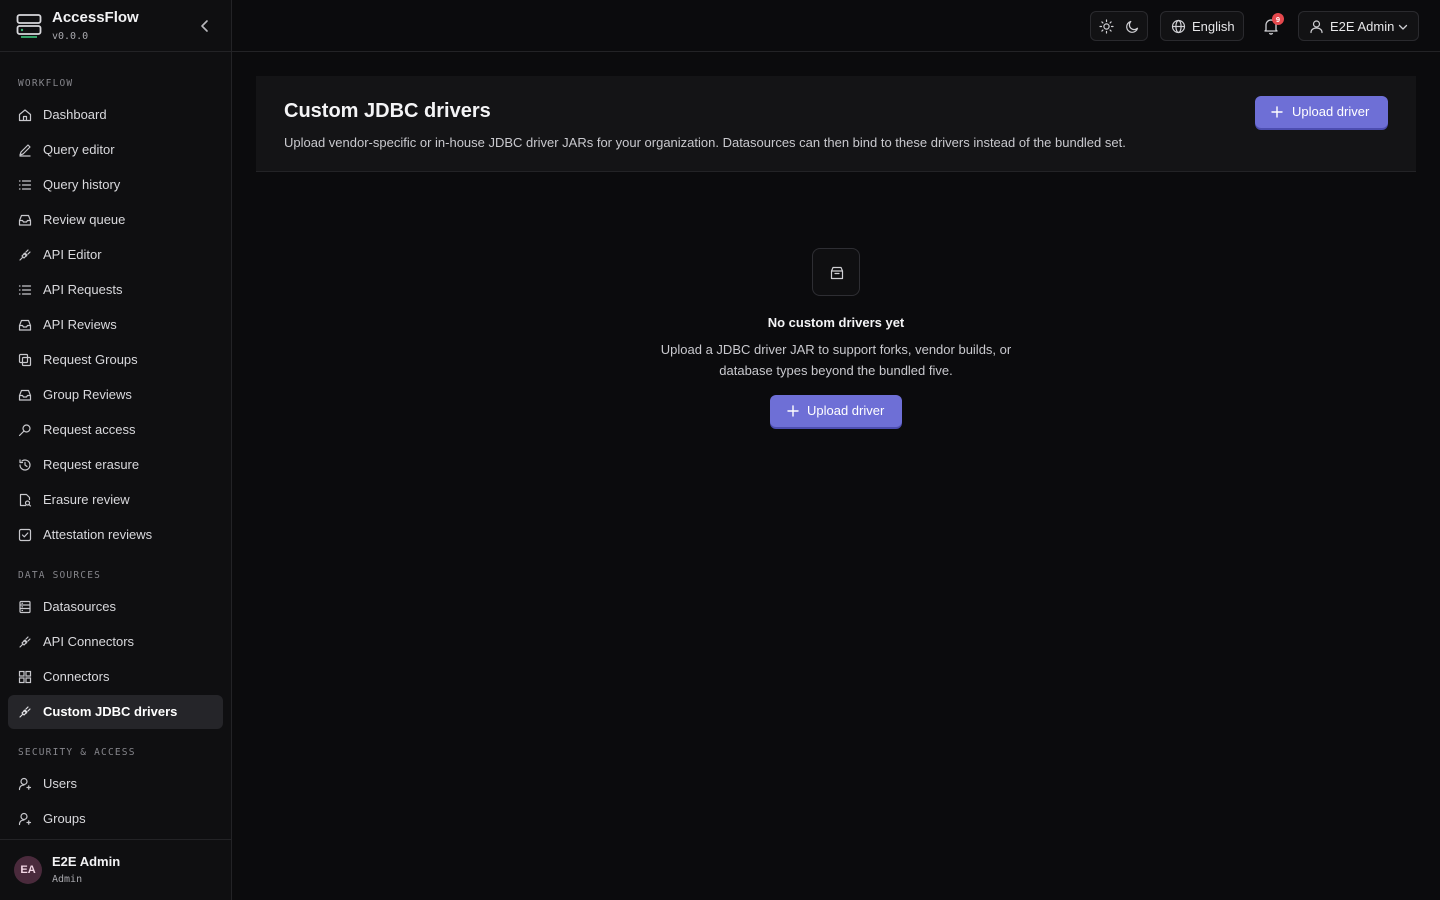  What do you see at coordinates (77, 752) in the screenshot?
I see `section-title-security-access: SECURITY & ACCESS` at bounding box center [77, 752].